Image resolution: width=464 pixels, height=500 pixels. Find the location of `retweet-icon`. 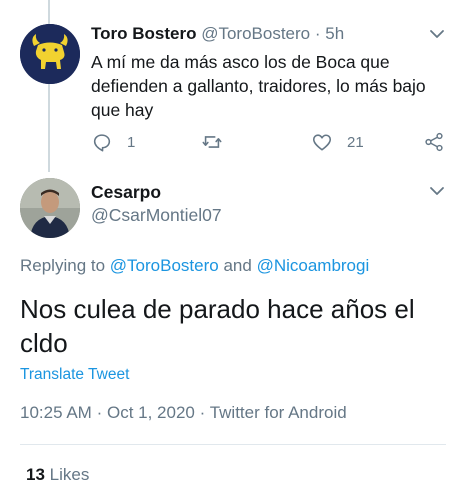

retweet-icon is located at coordinates (212, 142).